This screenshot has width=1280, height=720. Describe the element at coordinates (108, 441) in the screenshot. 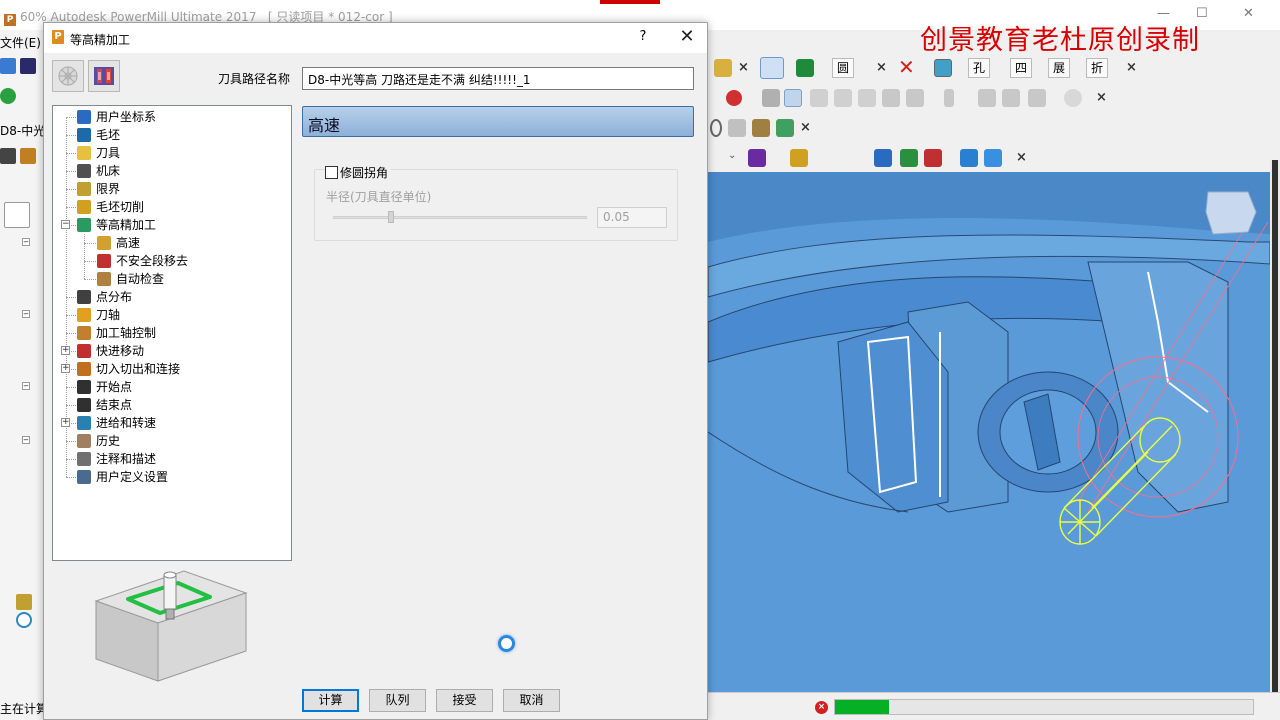

I see `tree-item-label: 历史` at that location.